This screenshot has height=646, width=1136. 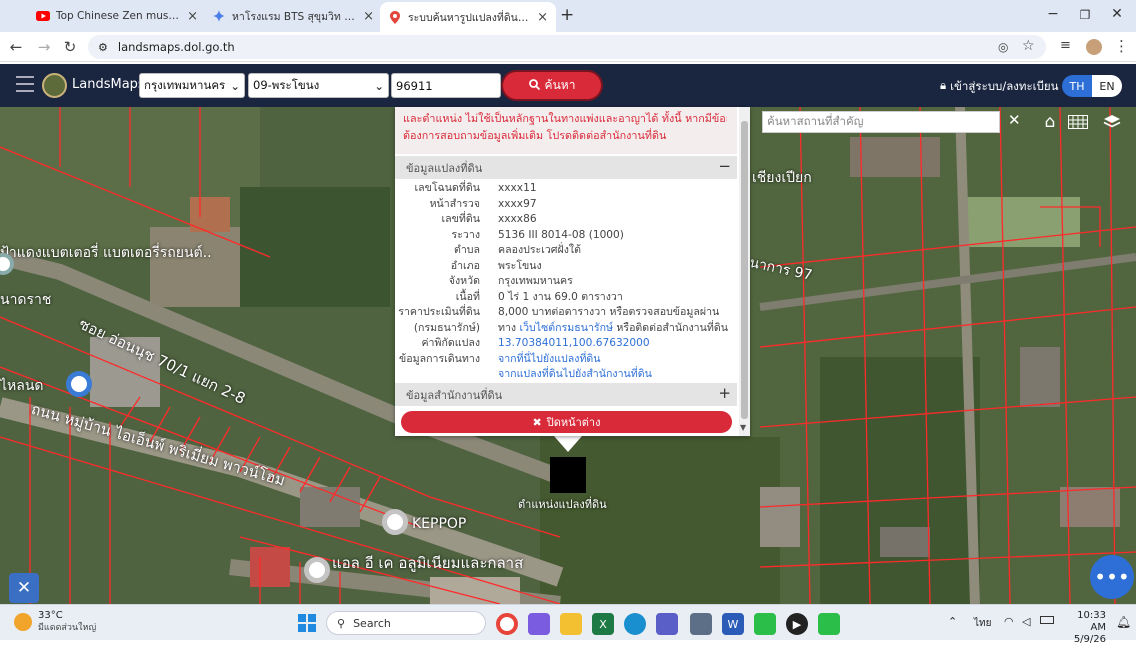 I want to click on tab-youtube: Top Chinese Zen music: Bambo ×, so click(x=117, y=16).